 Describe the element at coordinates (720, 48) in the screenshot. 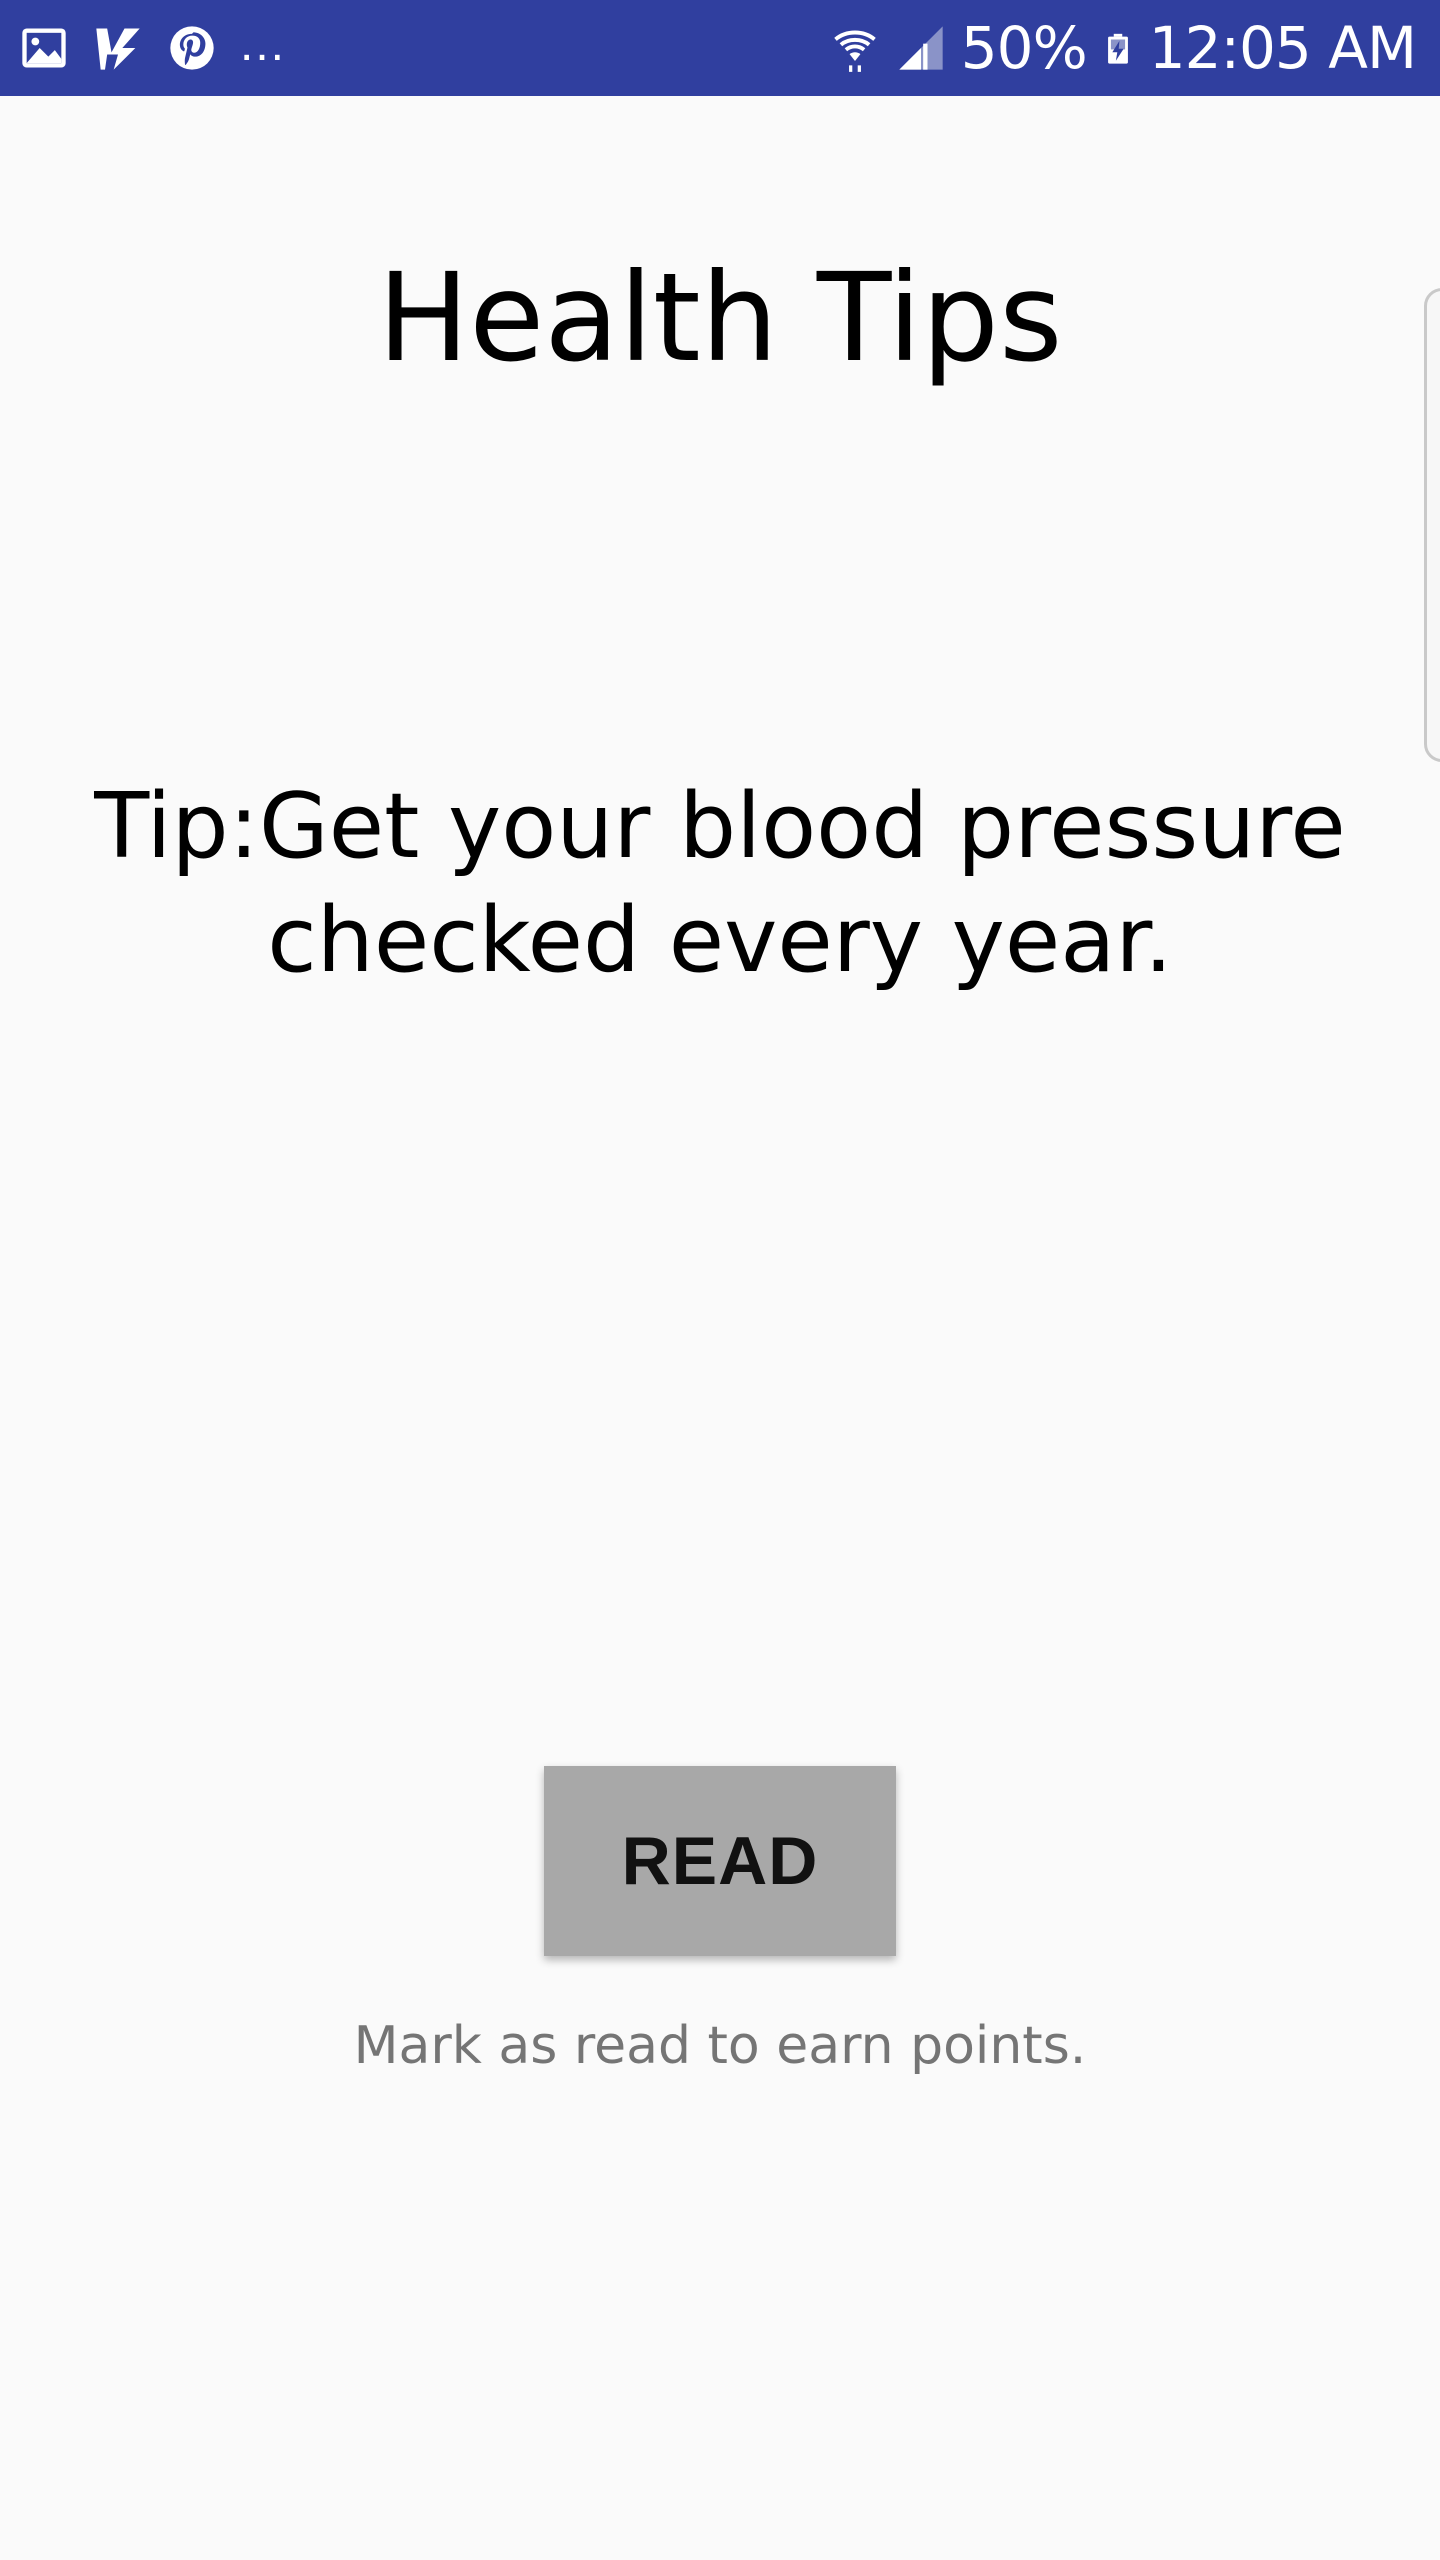

I see `status-bar: ... 50% 12:05 AM` at that location.